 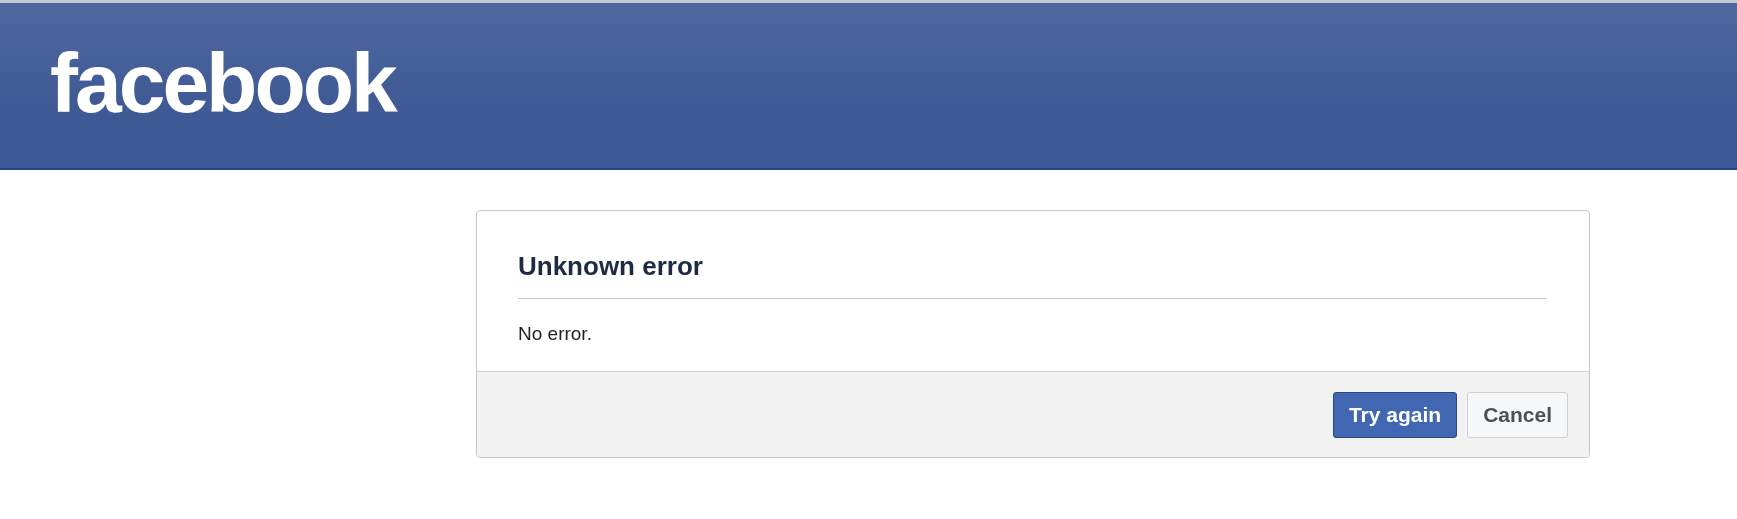 What do you see at coordinates (222, 82) in the screenshot?
I see `logo: facebook` at bounding box center [222, 82].